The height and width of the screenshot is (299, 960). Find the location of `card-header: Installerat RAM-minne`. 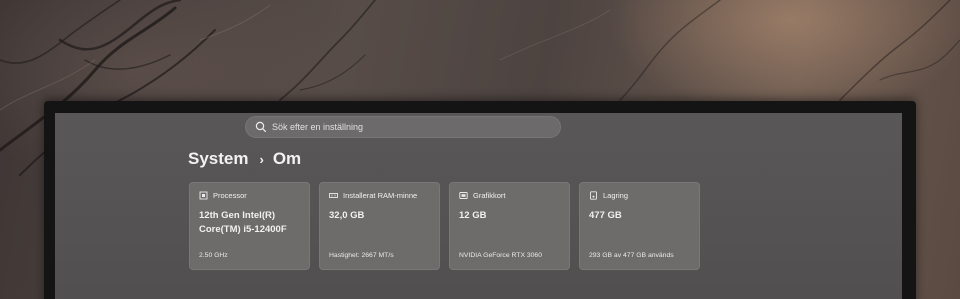

card-header: Installerat RAM-minne is located at coordinates (373, 195).